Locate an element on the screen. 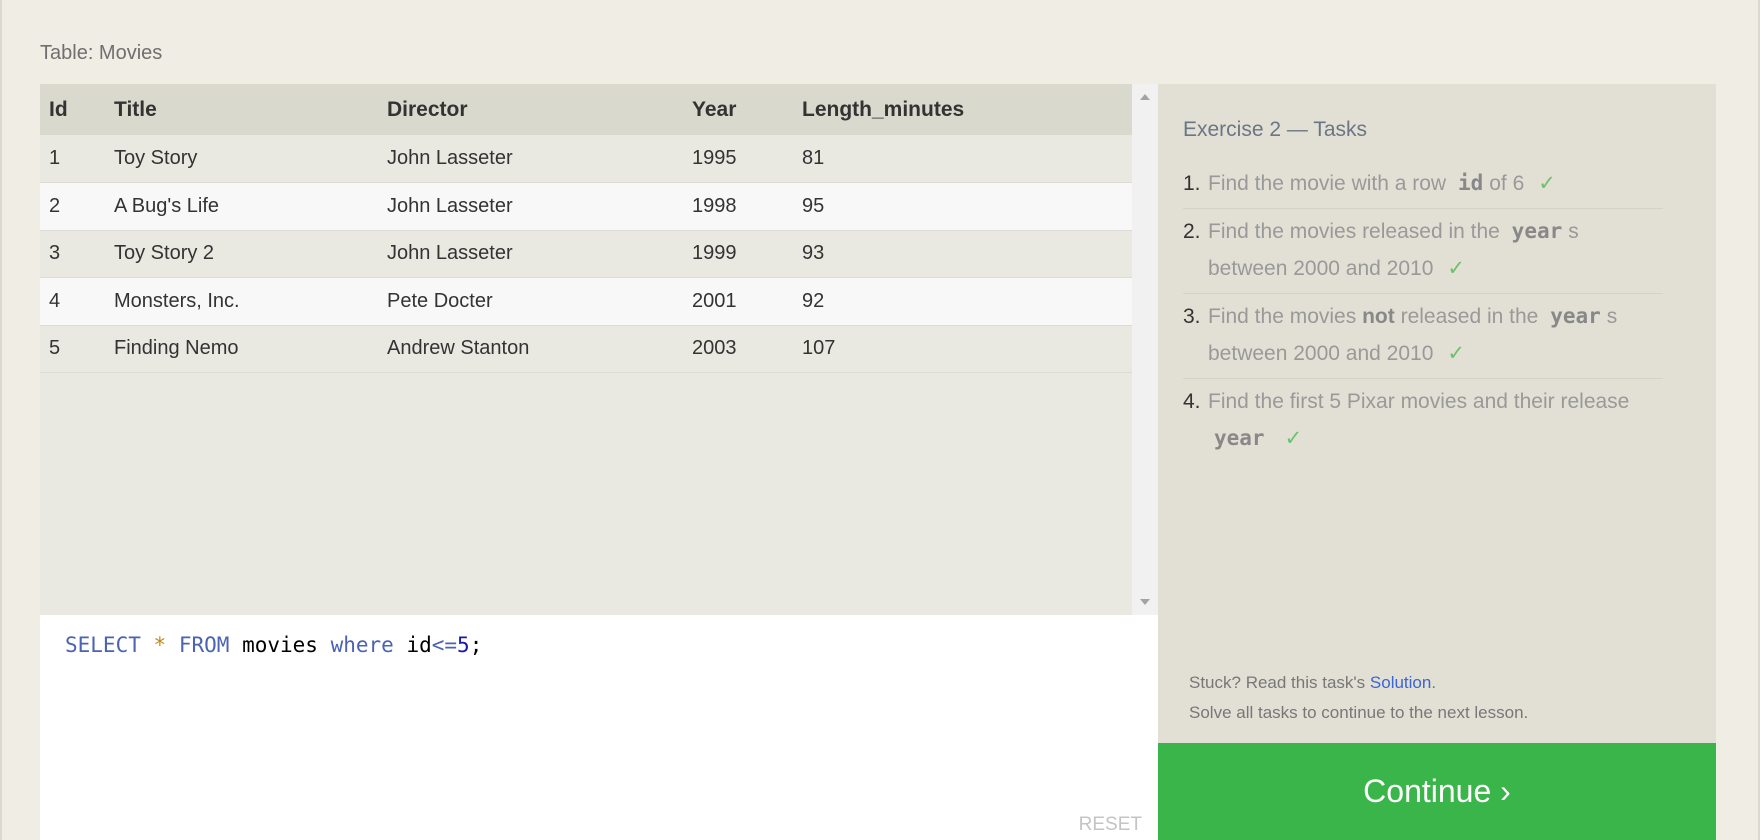 The height and width of the screenshot is (840, 1760). table-row: 5 Finding Nemo Andrew Stanton 2003 107 is located at coordinates (586, 349).